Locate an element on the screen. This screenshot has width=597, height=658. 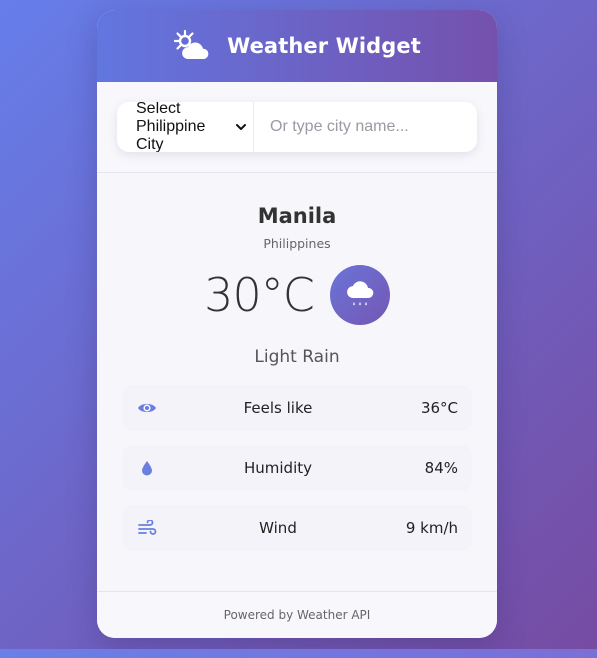
detail-row-humidity: Humidity 84% is located at coordinates (297, 468).